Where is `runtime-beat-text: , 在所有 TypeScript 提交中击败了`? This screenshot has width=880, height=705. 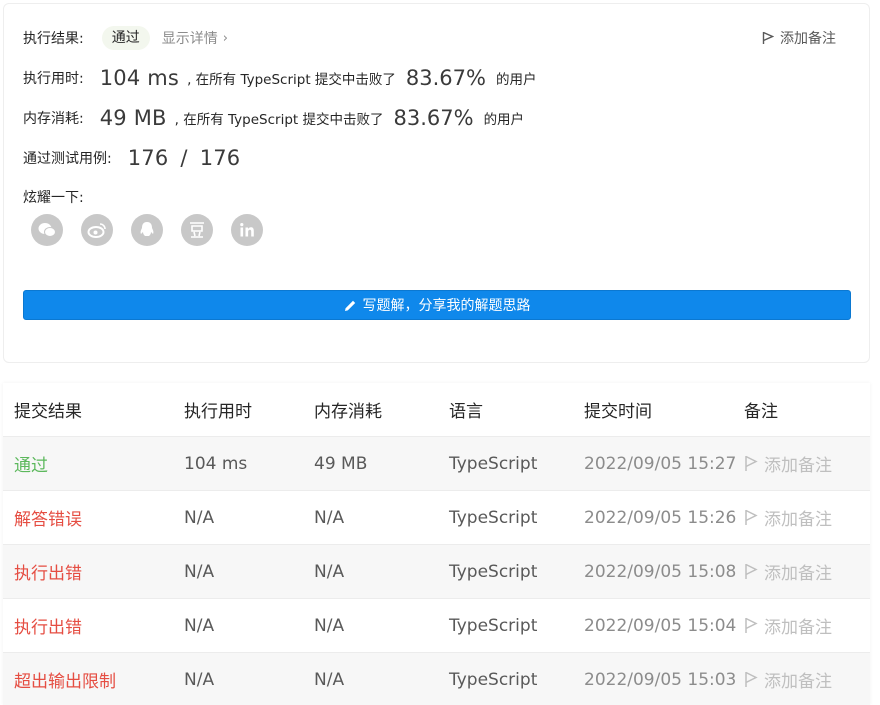
runtime-beat-text: , 在所有 TypeScript 提交中击败了 is located at coordinates (291, 80).